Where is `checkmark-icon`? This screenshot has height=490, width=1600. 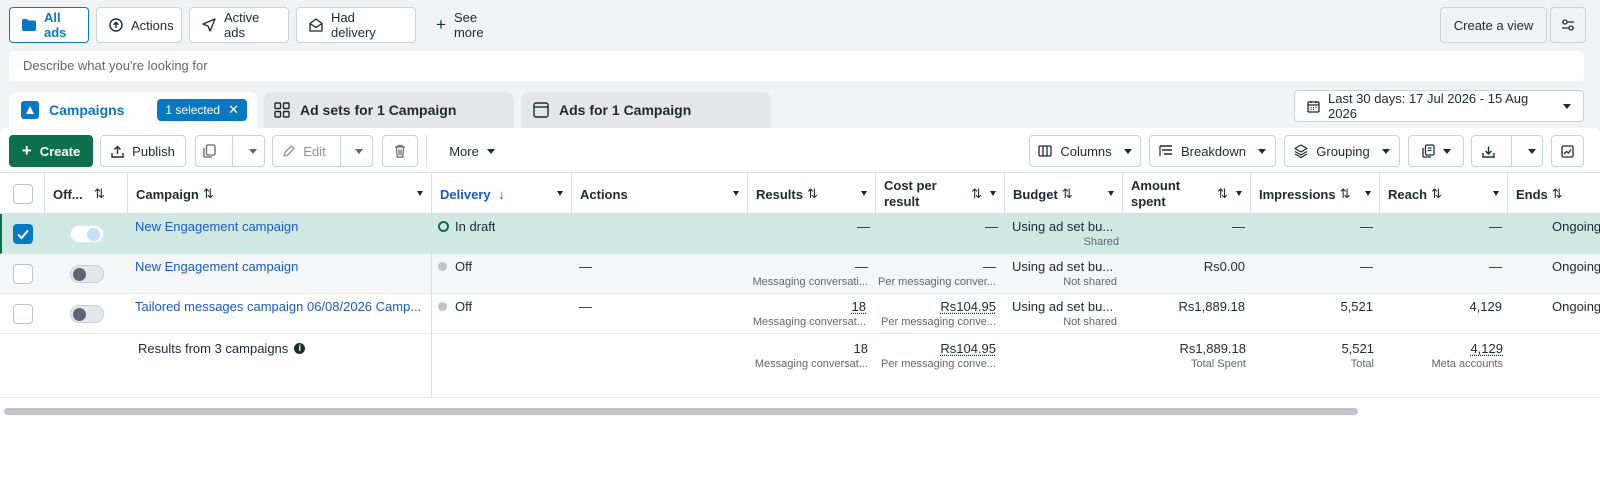 checkmark-icon is located at coordinates (23, 234).